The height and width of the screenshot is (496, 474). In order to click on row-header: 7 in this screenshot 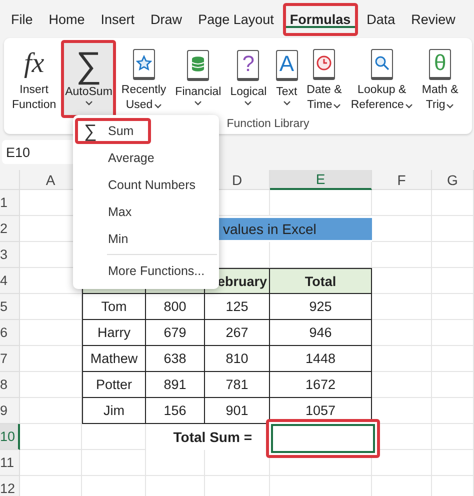, I will do `click(10, 359)`.